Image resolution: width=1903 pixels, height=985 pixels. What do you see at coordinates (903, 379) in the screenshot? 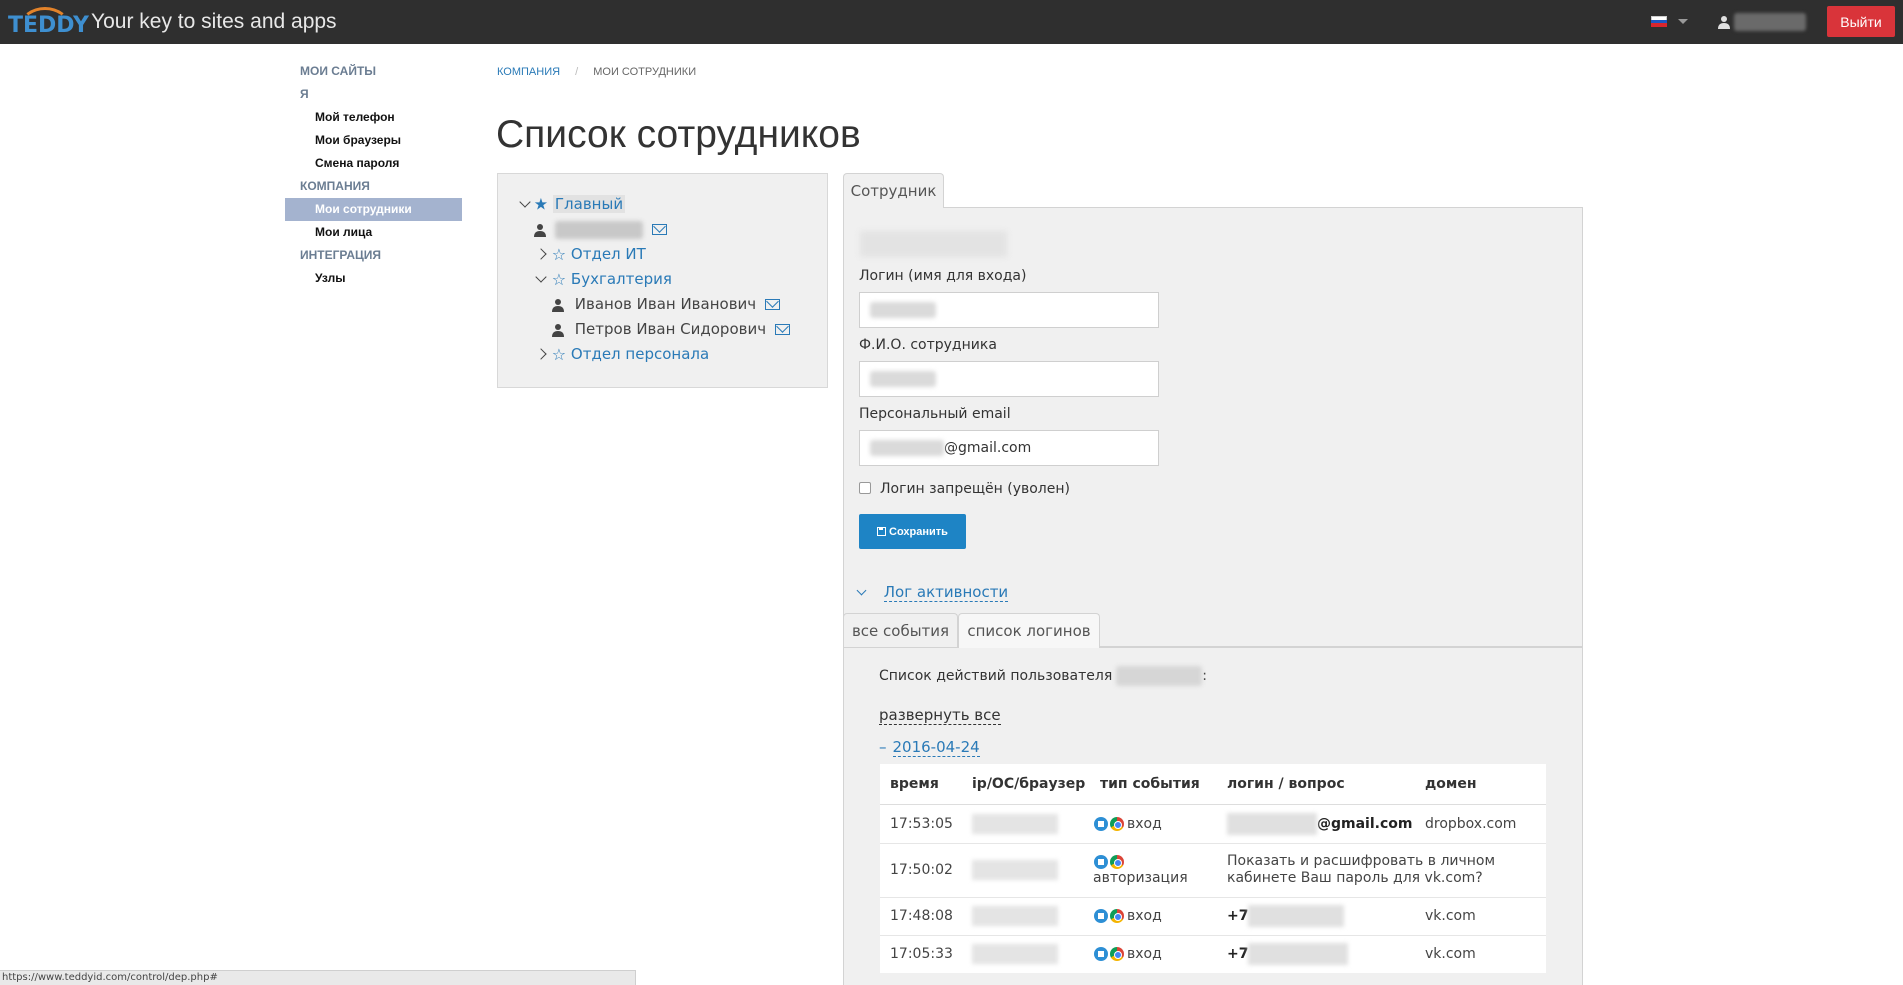
I see `blurred-fio-value` at bounding box center [903, 379].